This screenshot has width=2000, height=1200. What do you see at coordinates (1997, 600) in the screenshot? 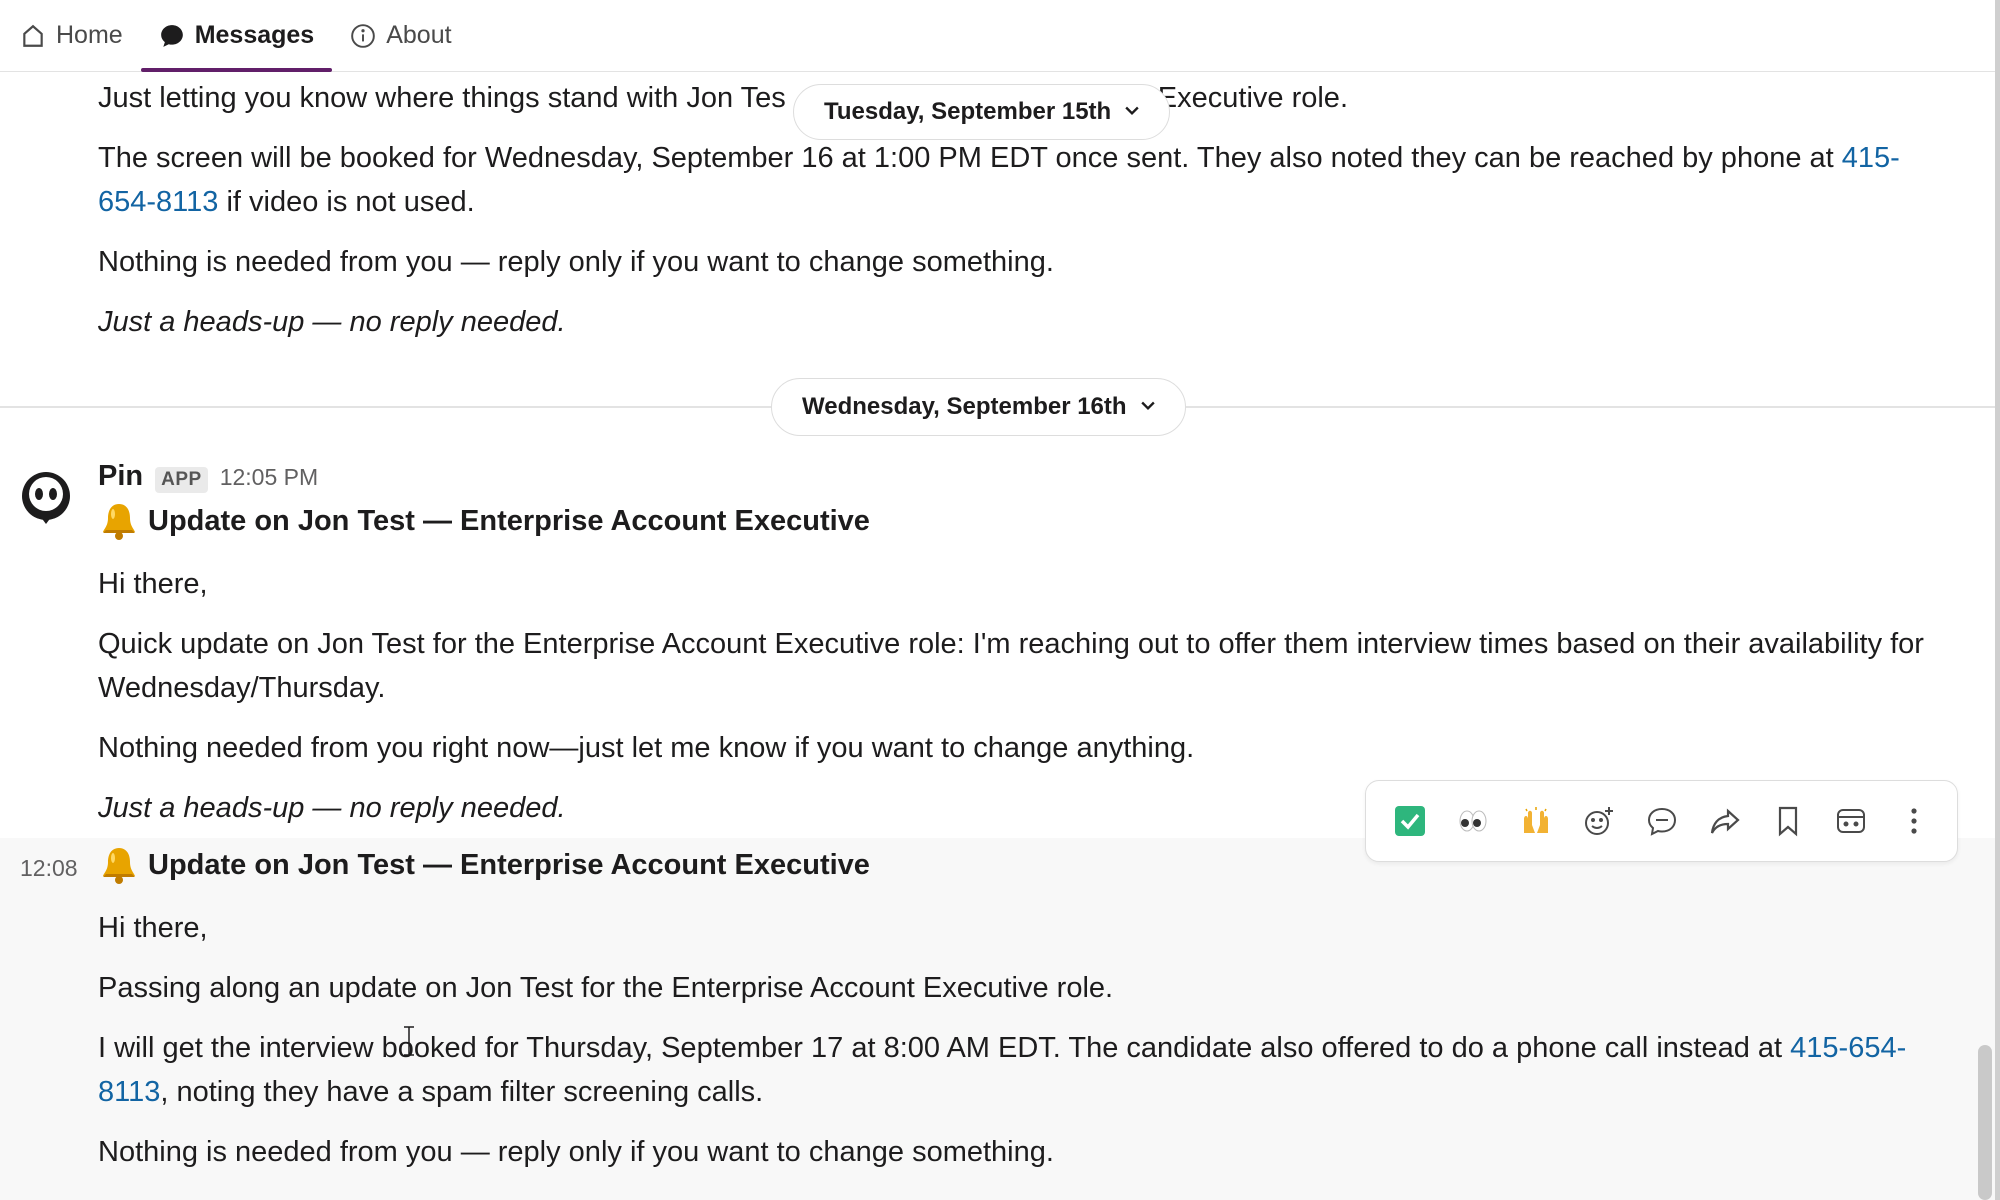
I see `window-edge` at bounding box center [1997, 600].